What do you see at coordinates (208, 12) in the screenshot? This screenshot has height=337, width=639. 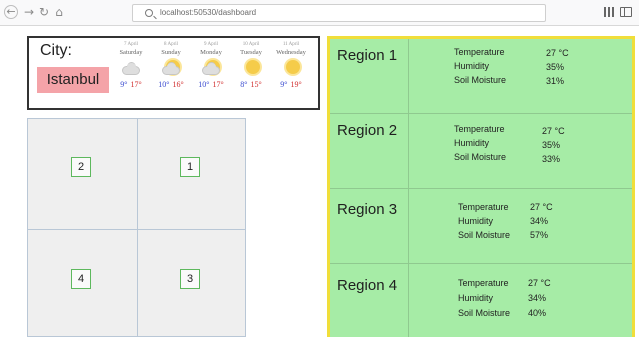 I see `url-text: localhost:50530/dashboard` at bounding box center [208, 12].